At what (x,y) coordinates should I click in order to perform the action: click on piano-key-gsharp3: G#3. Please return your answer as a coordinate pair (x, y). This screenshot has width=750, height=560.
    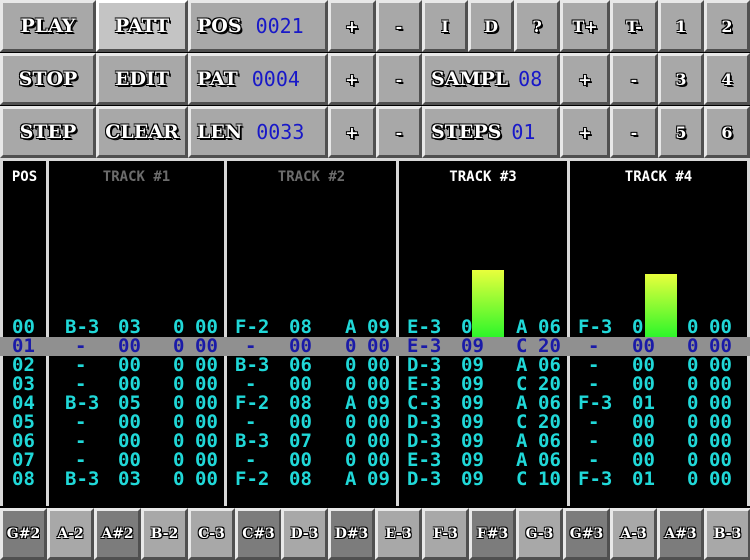
    Looking at the image, I should click on (586, 534).